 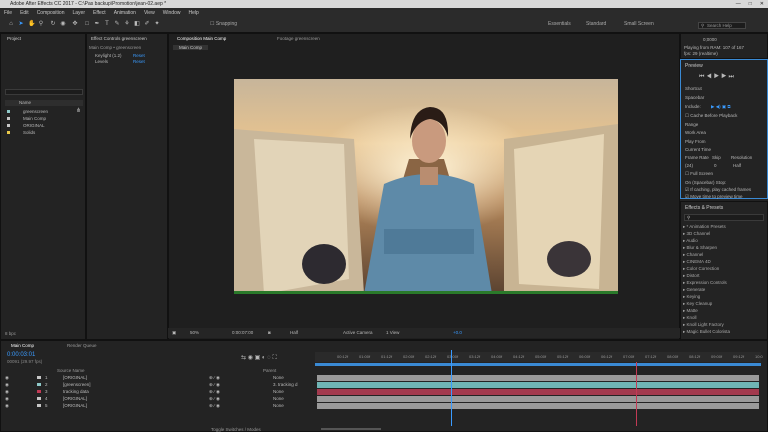 What do you see at coordinates (722, 247) in the screenshot?
I see `effects-category: ▸ Blur & Sharpen` at bounding box center [722, 247].